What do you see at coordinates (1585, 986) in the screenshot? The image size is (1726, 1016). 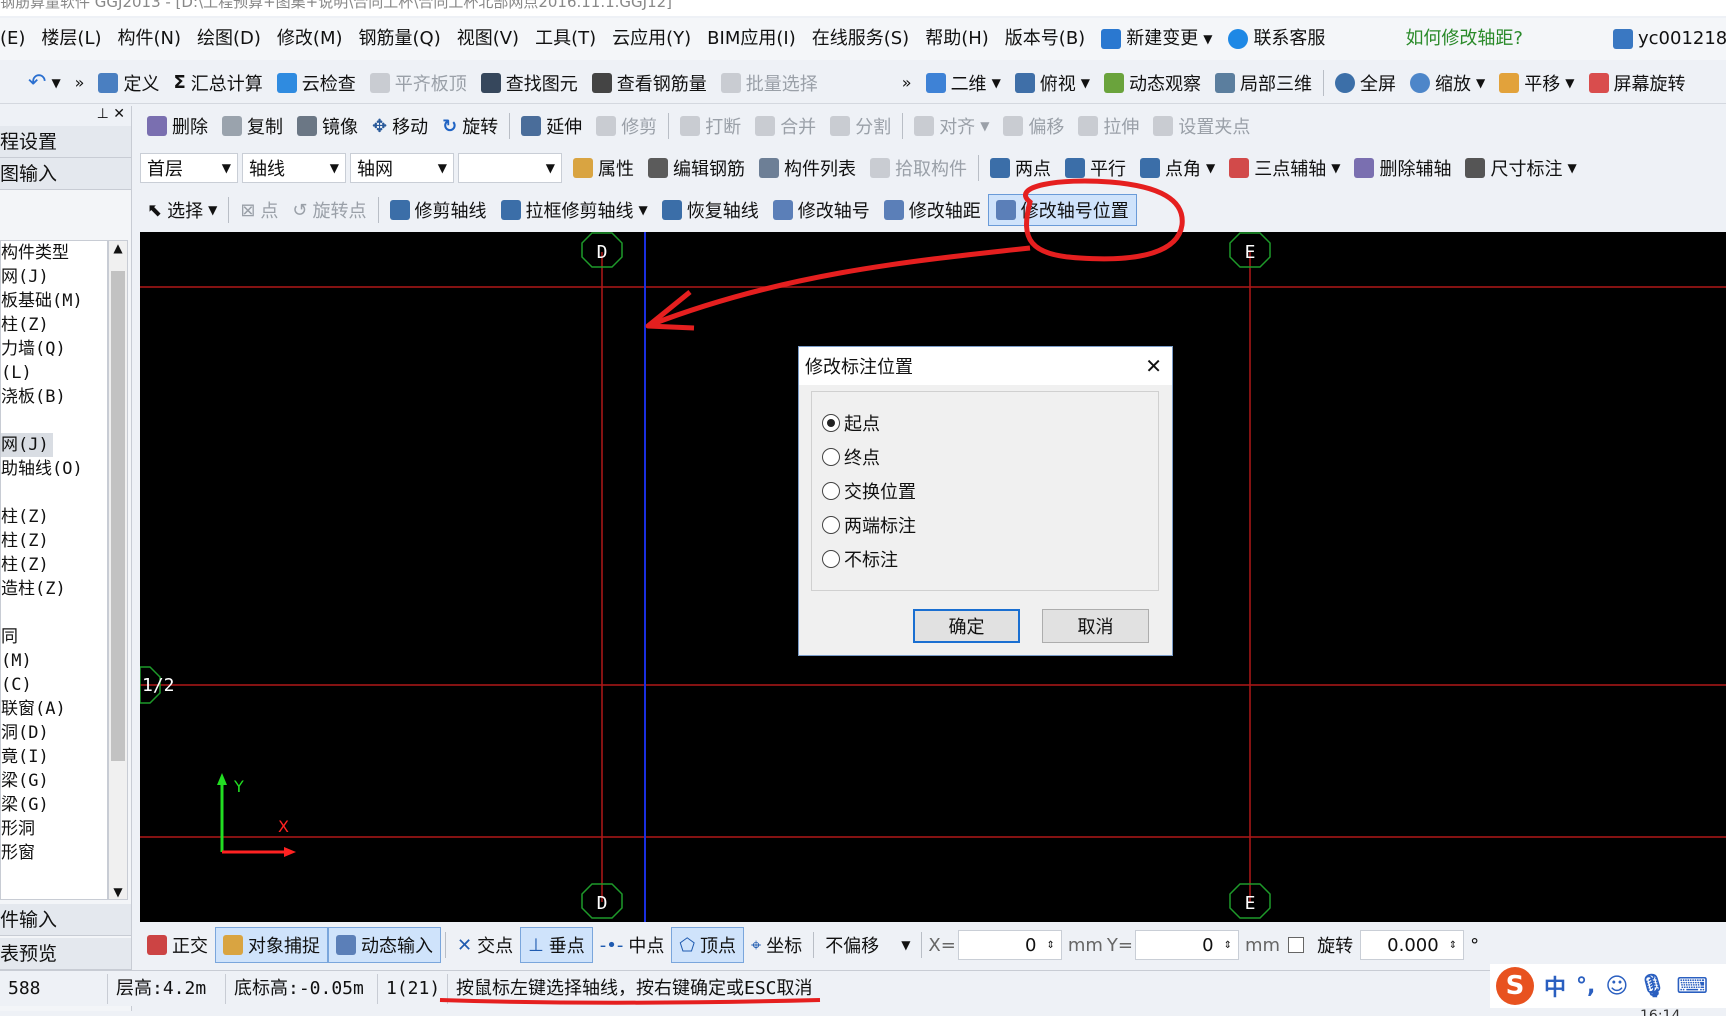 I see `punctuation-icon: °,` at bounding box center [1585, 986].